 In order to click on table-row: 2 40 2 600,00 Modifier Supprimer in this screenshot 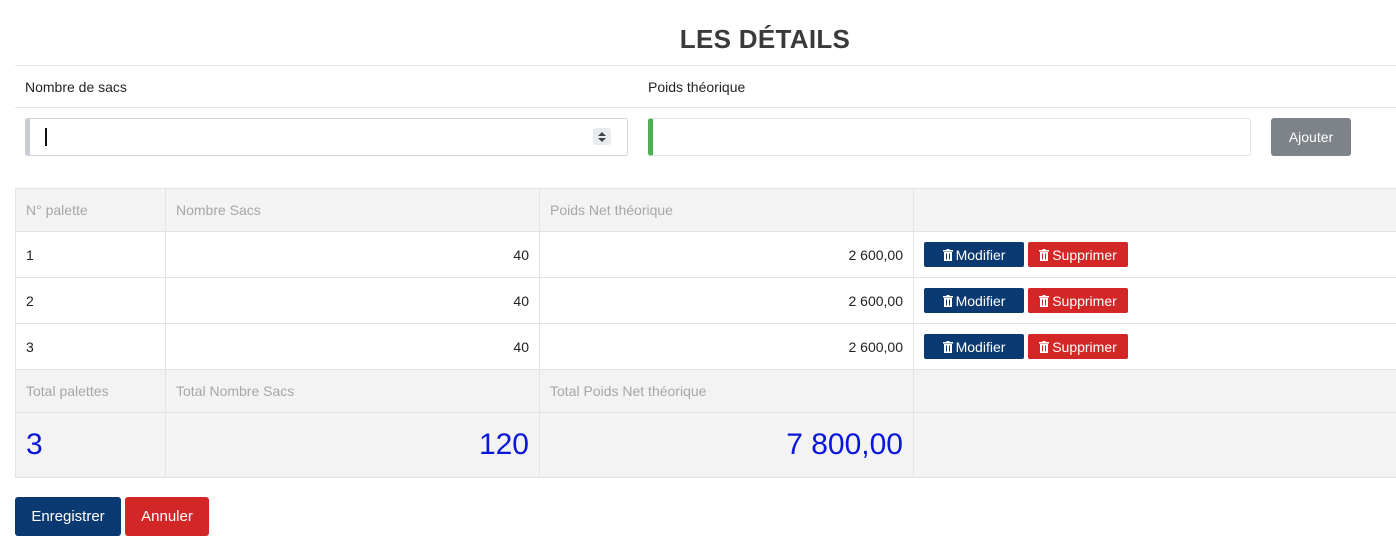, I will do `click(705, 300)`.